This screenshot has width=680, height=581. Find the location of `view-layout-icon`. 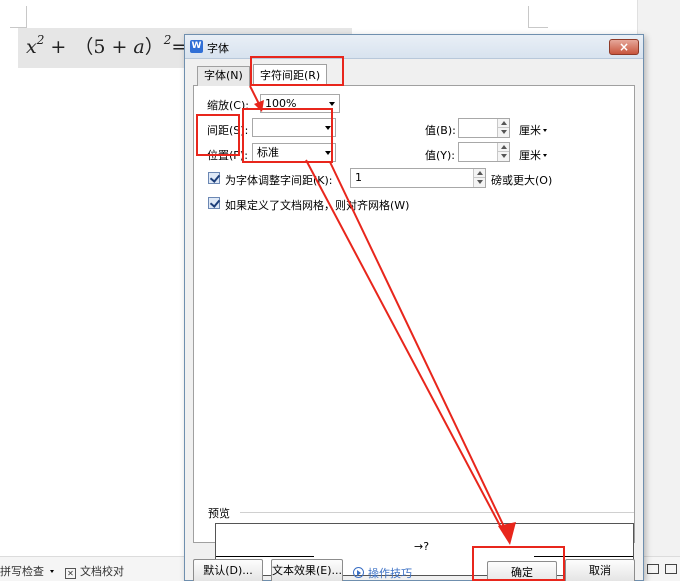

view-layout-icon is located at coordinates (653, 569).